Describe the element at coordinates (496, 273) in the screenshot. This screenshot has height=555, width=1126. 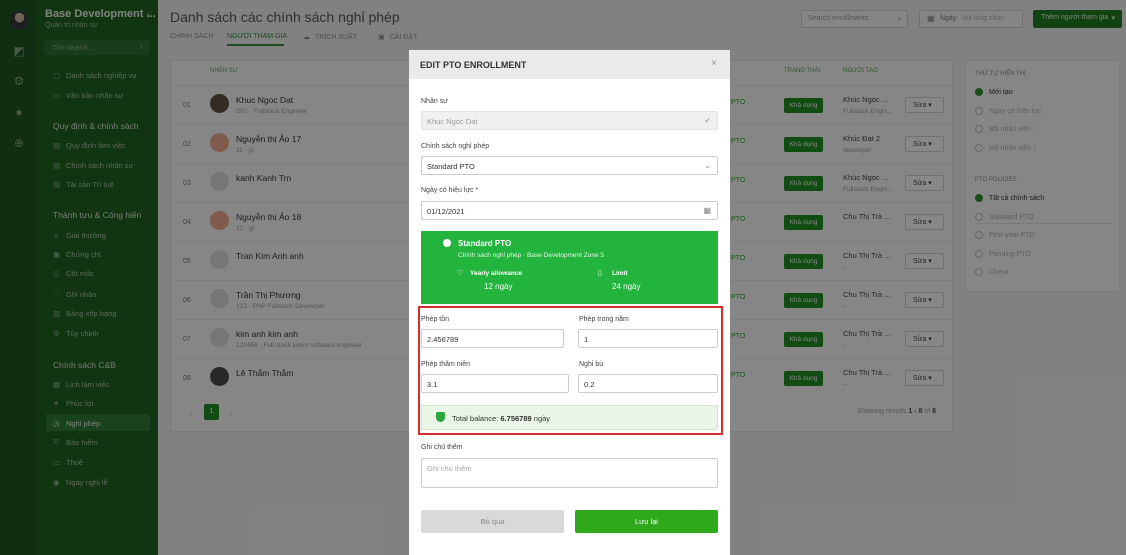
I see `yearly-allowance-label: Yearly allowance` at that location.